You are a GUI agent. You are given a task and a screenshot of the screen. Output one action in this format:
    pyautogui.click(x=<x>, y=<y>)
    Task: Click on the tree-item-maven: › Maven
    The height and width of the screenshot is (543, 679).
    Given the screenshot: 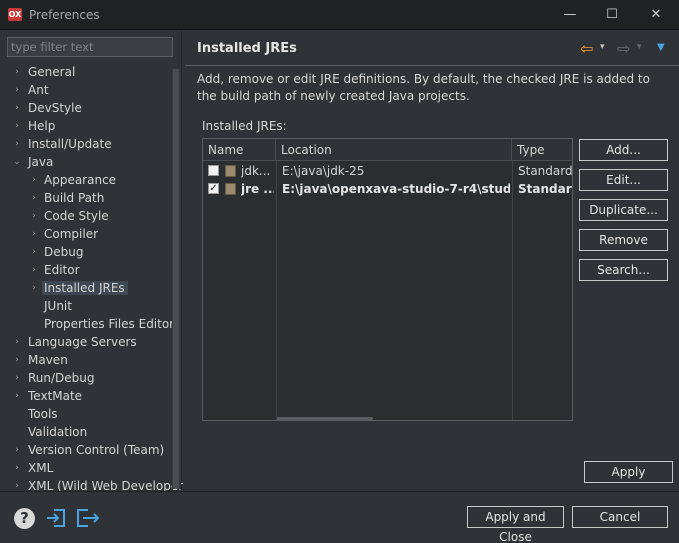 What is the action you would take?
    pyautogui.click(x=86, y=360)
    